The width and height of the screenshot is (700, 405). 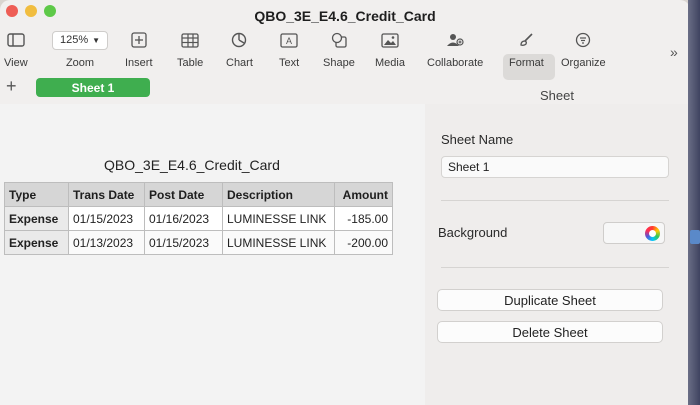 I want to click on cell-trans-date: 01/13/2023, so click(x=106, y=242).